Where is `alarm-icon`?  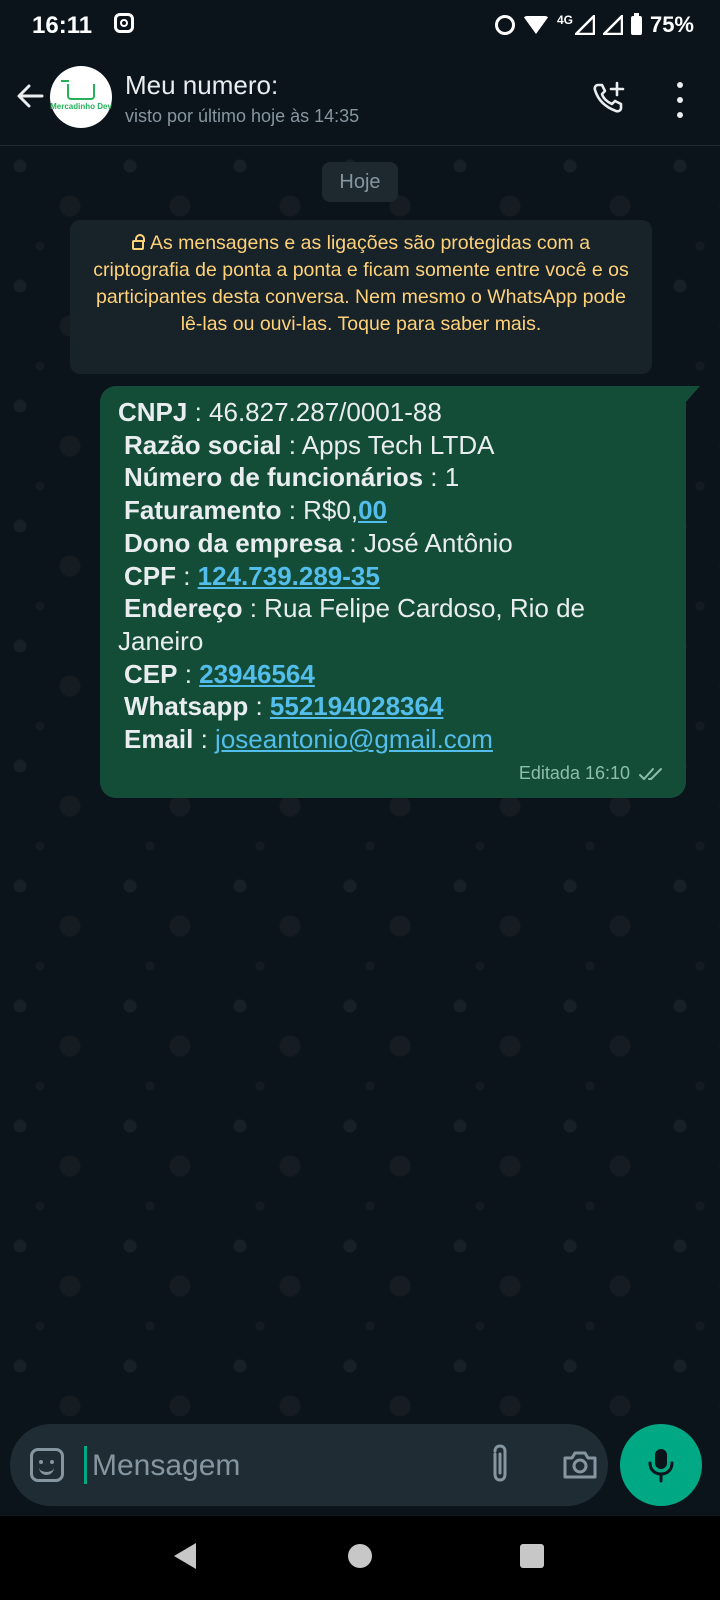 alarm-icon is located at coordinates (504, 25).